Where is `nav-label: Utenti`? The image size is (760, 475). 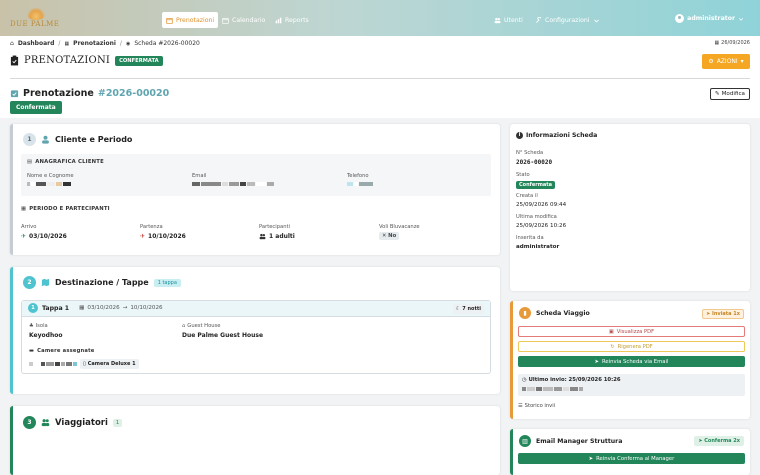 nav-label: Utenti is located at coordinates (513, 20).